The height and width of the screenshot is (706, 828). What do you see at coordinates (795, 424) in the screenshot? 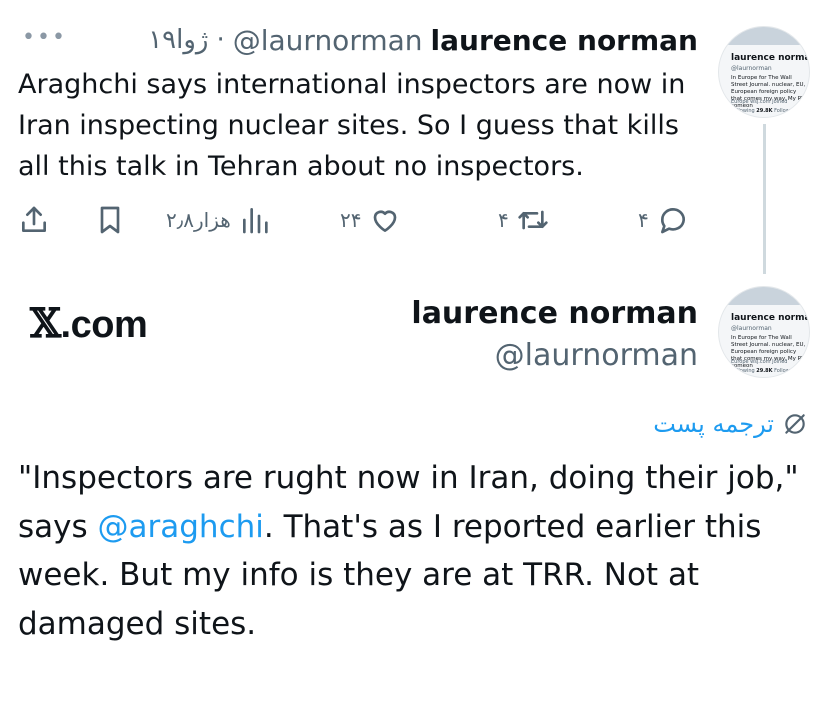
I see `translate-icon` at bounding box center [795, 424].